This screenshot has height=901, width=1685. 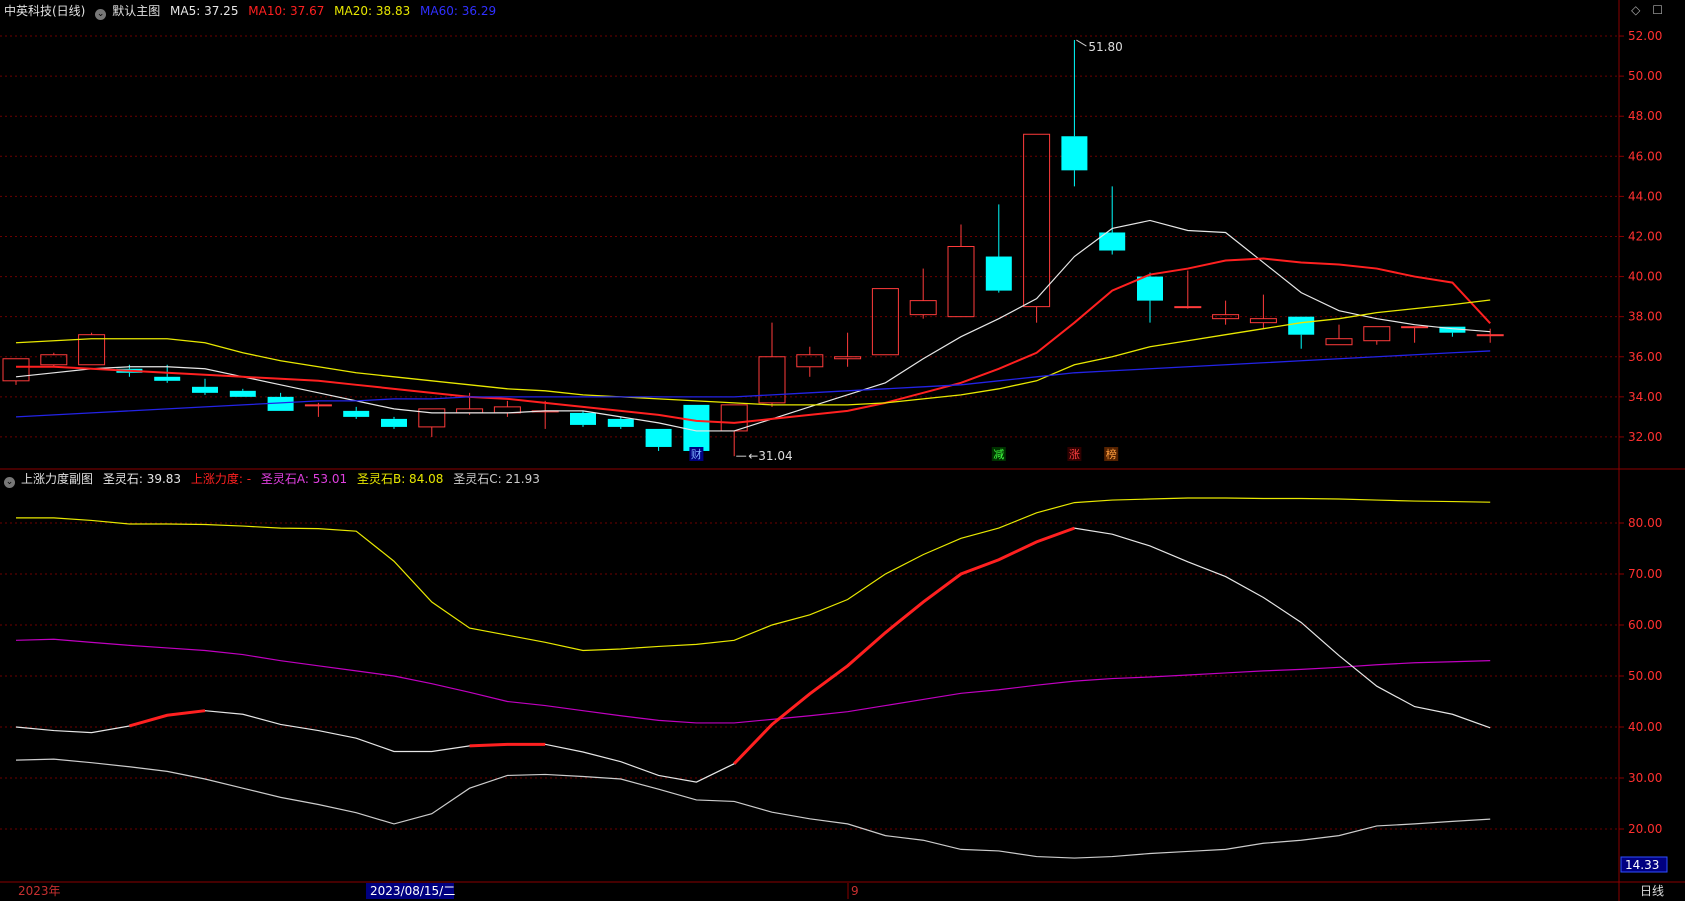 I want to click on ma5-value: MA5: 37.25, so click(x=204, y=11).